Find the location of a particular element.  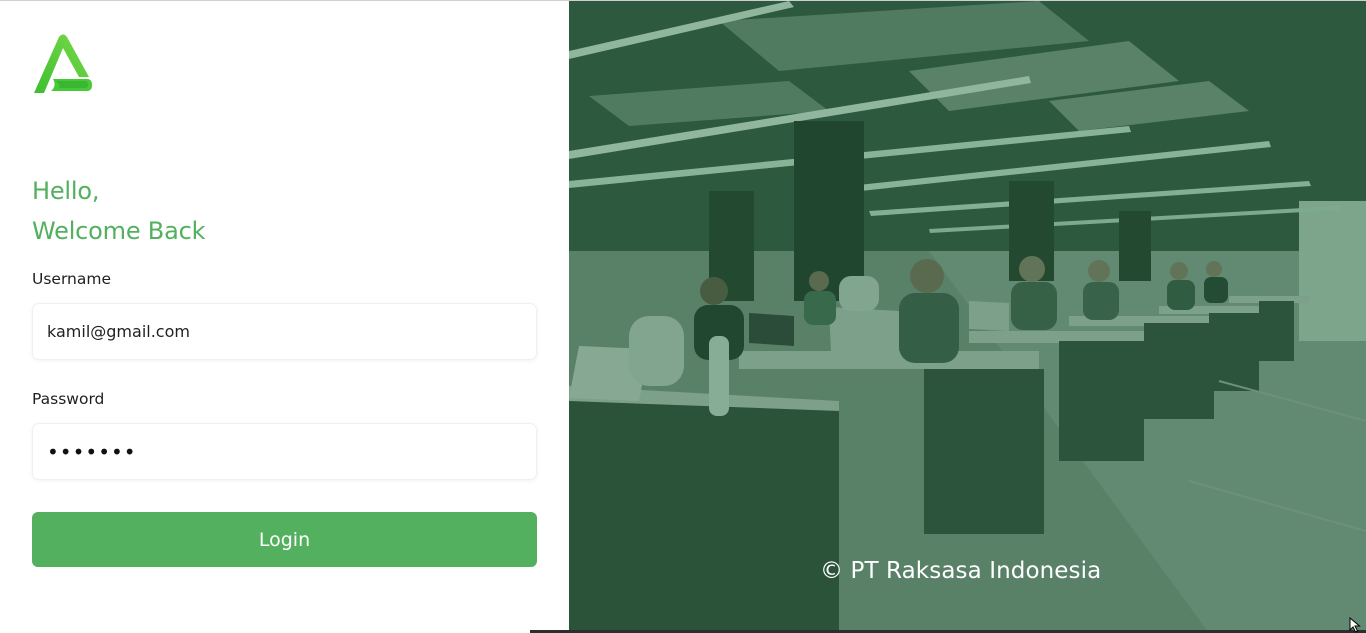

username-input is located at coordinates (284, 331).